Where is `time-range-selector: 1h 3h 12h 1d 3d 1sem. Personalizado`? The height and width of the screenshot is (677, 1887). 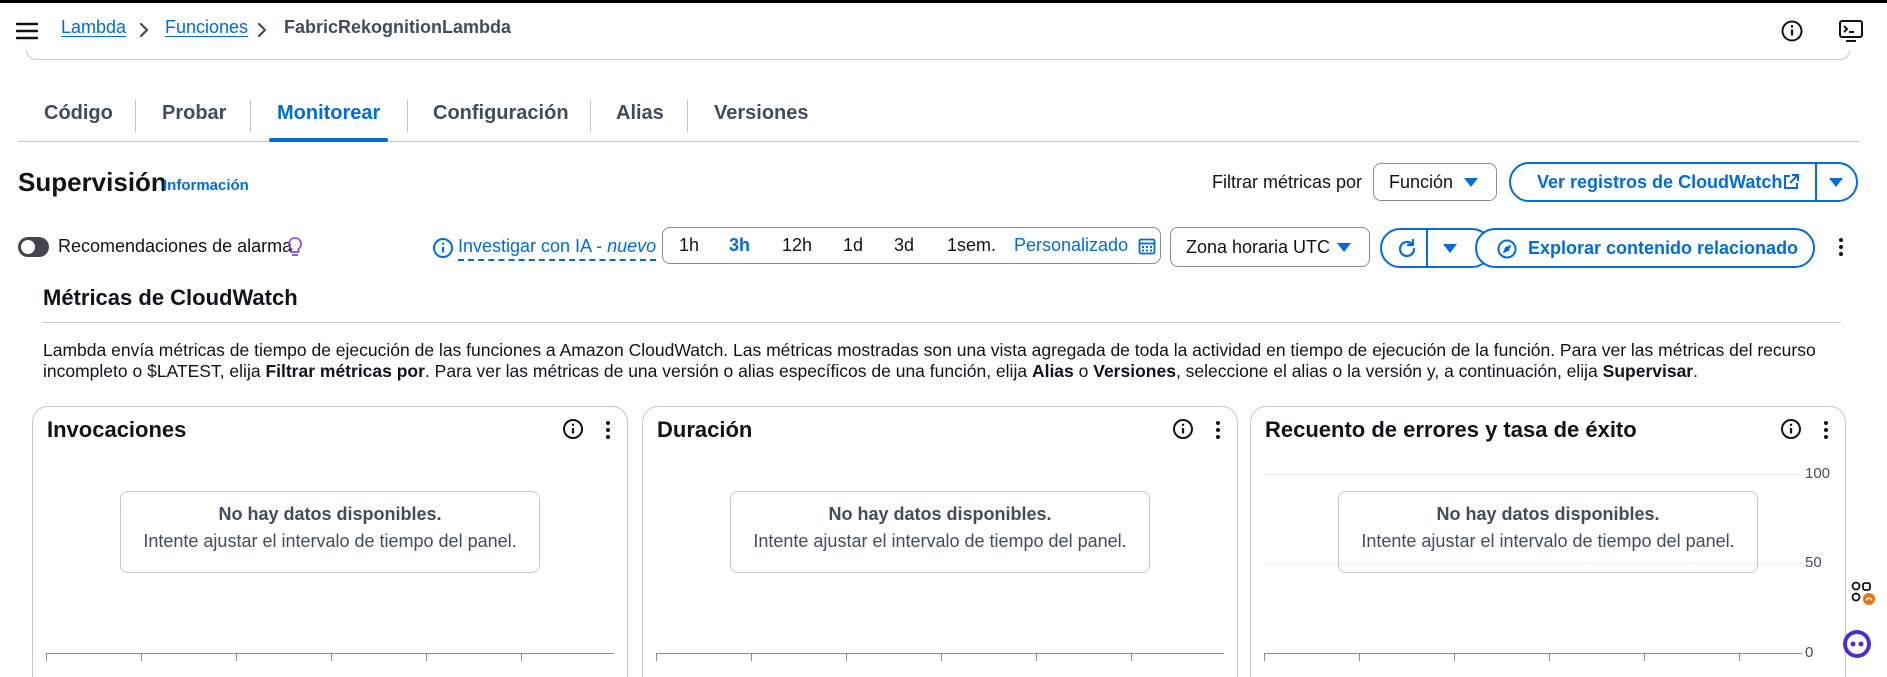
time-range-selector: 1h 3h 12h 1d 3d 1sem. Personalizado is located at coordinates (911, 245).